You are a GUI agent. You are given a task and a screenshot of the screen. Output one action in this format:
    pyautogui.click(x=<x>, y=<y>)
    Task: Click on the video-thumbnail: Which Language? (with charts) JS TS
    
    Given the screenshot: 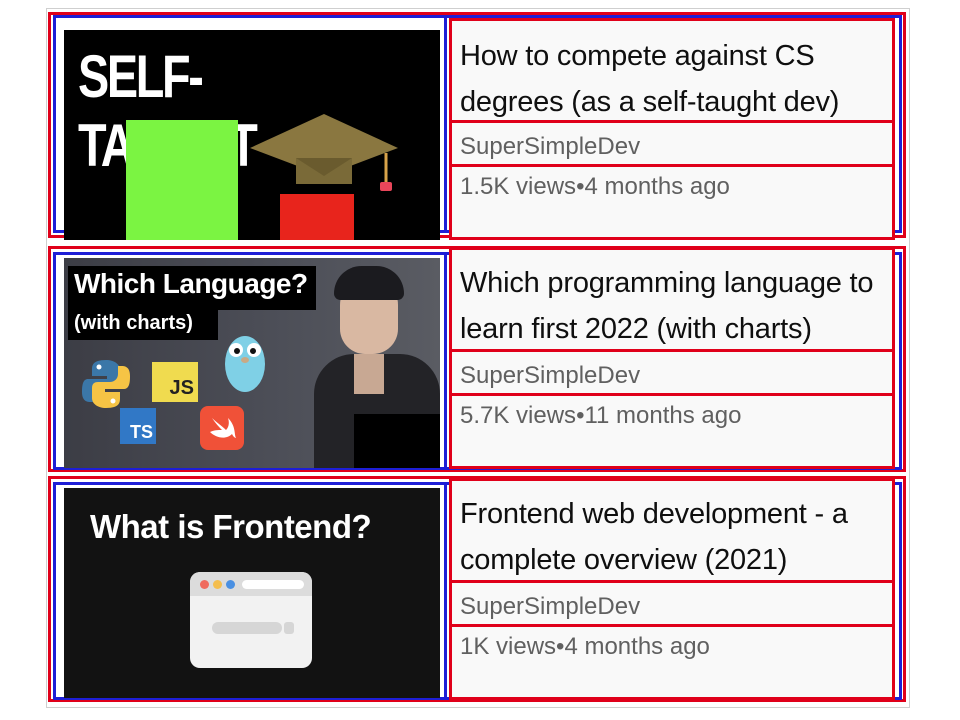 What is the action you would take?
    pyautogui.click(x=252, y=363)
    